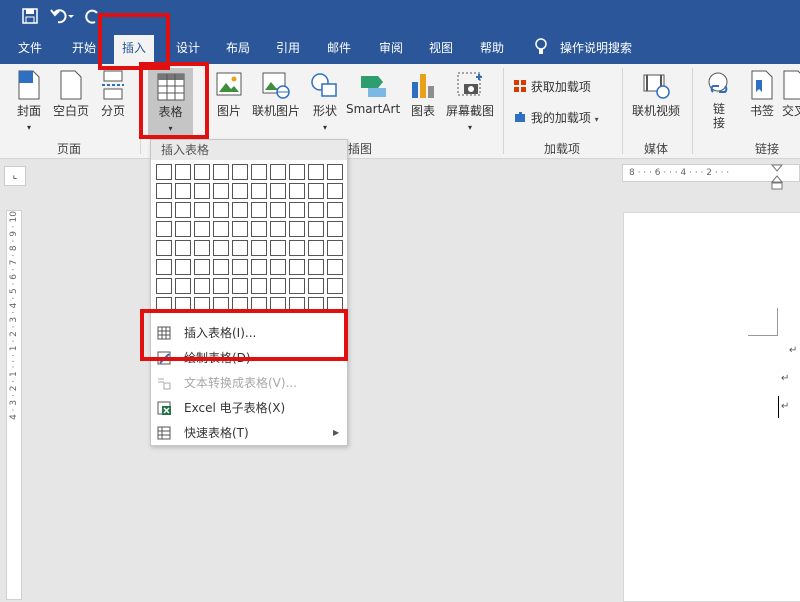 The width and height of the screenshot is (800, 602). What do you see at coordinates (391, 48) in the screenshot?
I see `tab-review: 审阅` at bounding box center [391, 48].